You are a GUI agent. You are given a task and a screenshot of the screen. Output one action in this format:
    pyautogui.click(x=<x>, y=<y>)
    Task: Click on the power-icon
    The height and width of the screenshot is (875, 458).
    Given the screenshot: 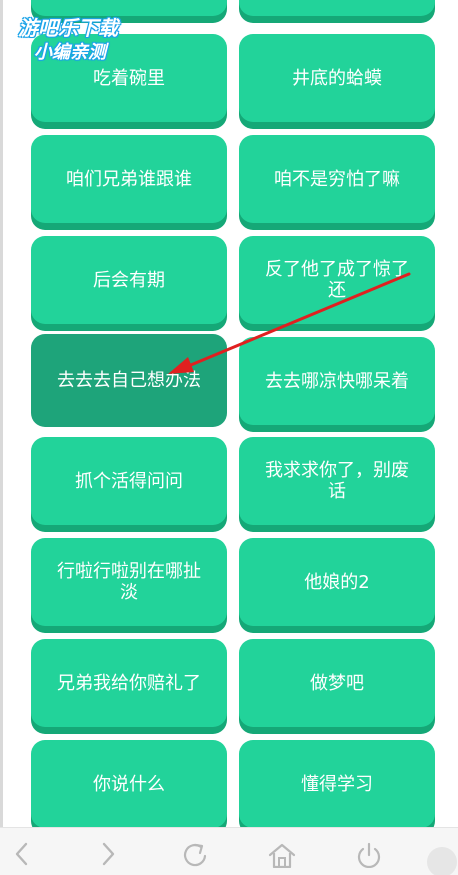 What is the action you would take?
    pyautogui.click(x=369, y=855)
    